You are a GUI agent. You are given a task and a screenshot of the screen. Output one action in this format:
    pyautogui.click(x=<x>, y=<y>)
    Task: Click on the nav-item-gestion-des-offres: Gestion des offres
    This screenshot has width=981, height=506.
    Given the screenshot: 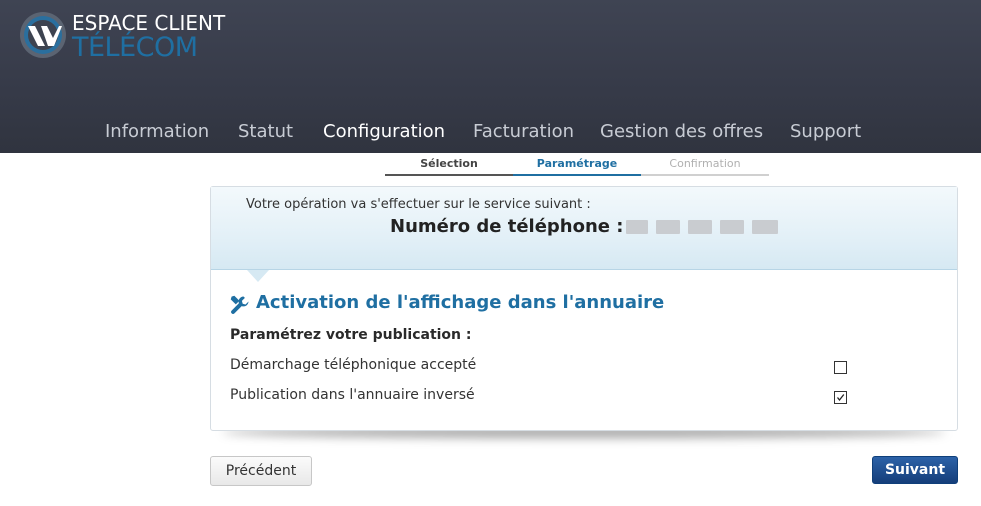 What is the action you would take?
    pyautogui.click(x=681, y=131)
    